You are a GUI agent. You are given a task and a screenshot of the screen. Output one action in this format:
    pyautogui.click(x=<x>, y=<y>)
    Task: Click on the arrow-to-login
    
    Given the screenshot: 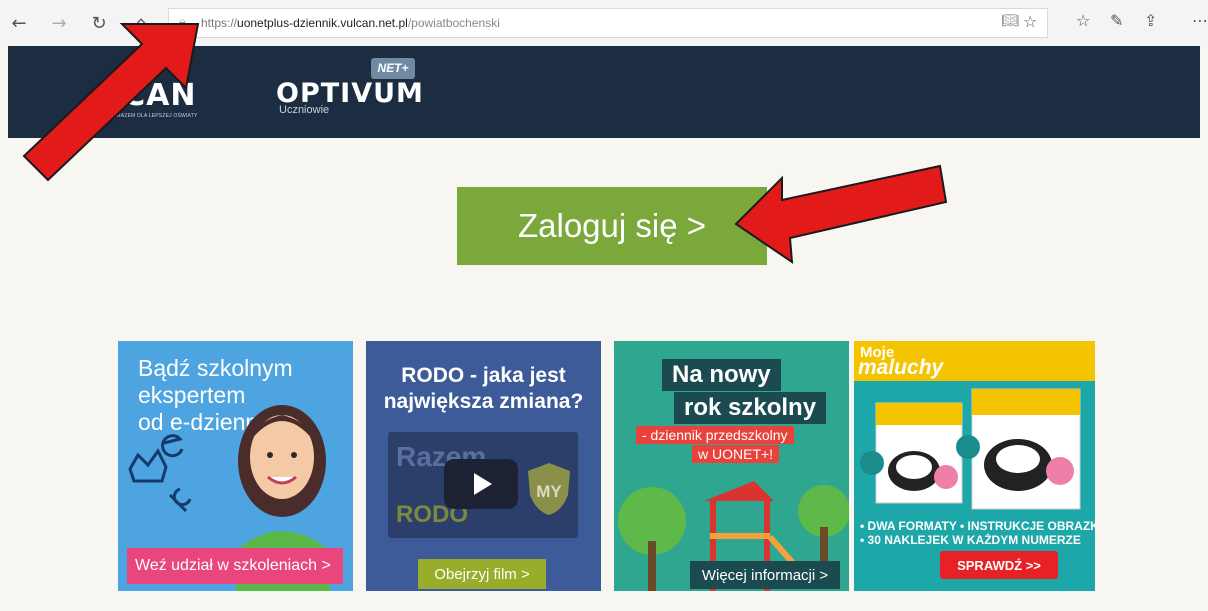 What is the action you would take?
    pyautogui.click(x=841, y=214)
    